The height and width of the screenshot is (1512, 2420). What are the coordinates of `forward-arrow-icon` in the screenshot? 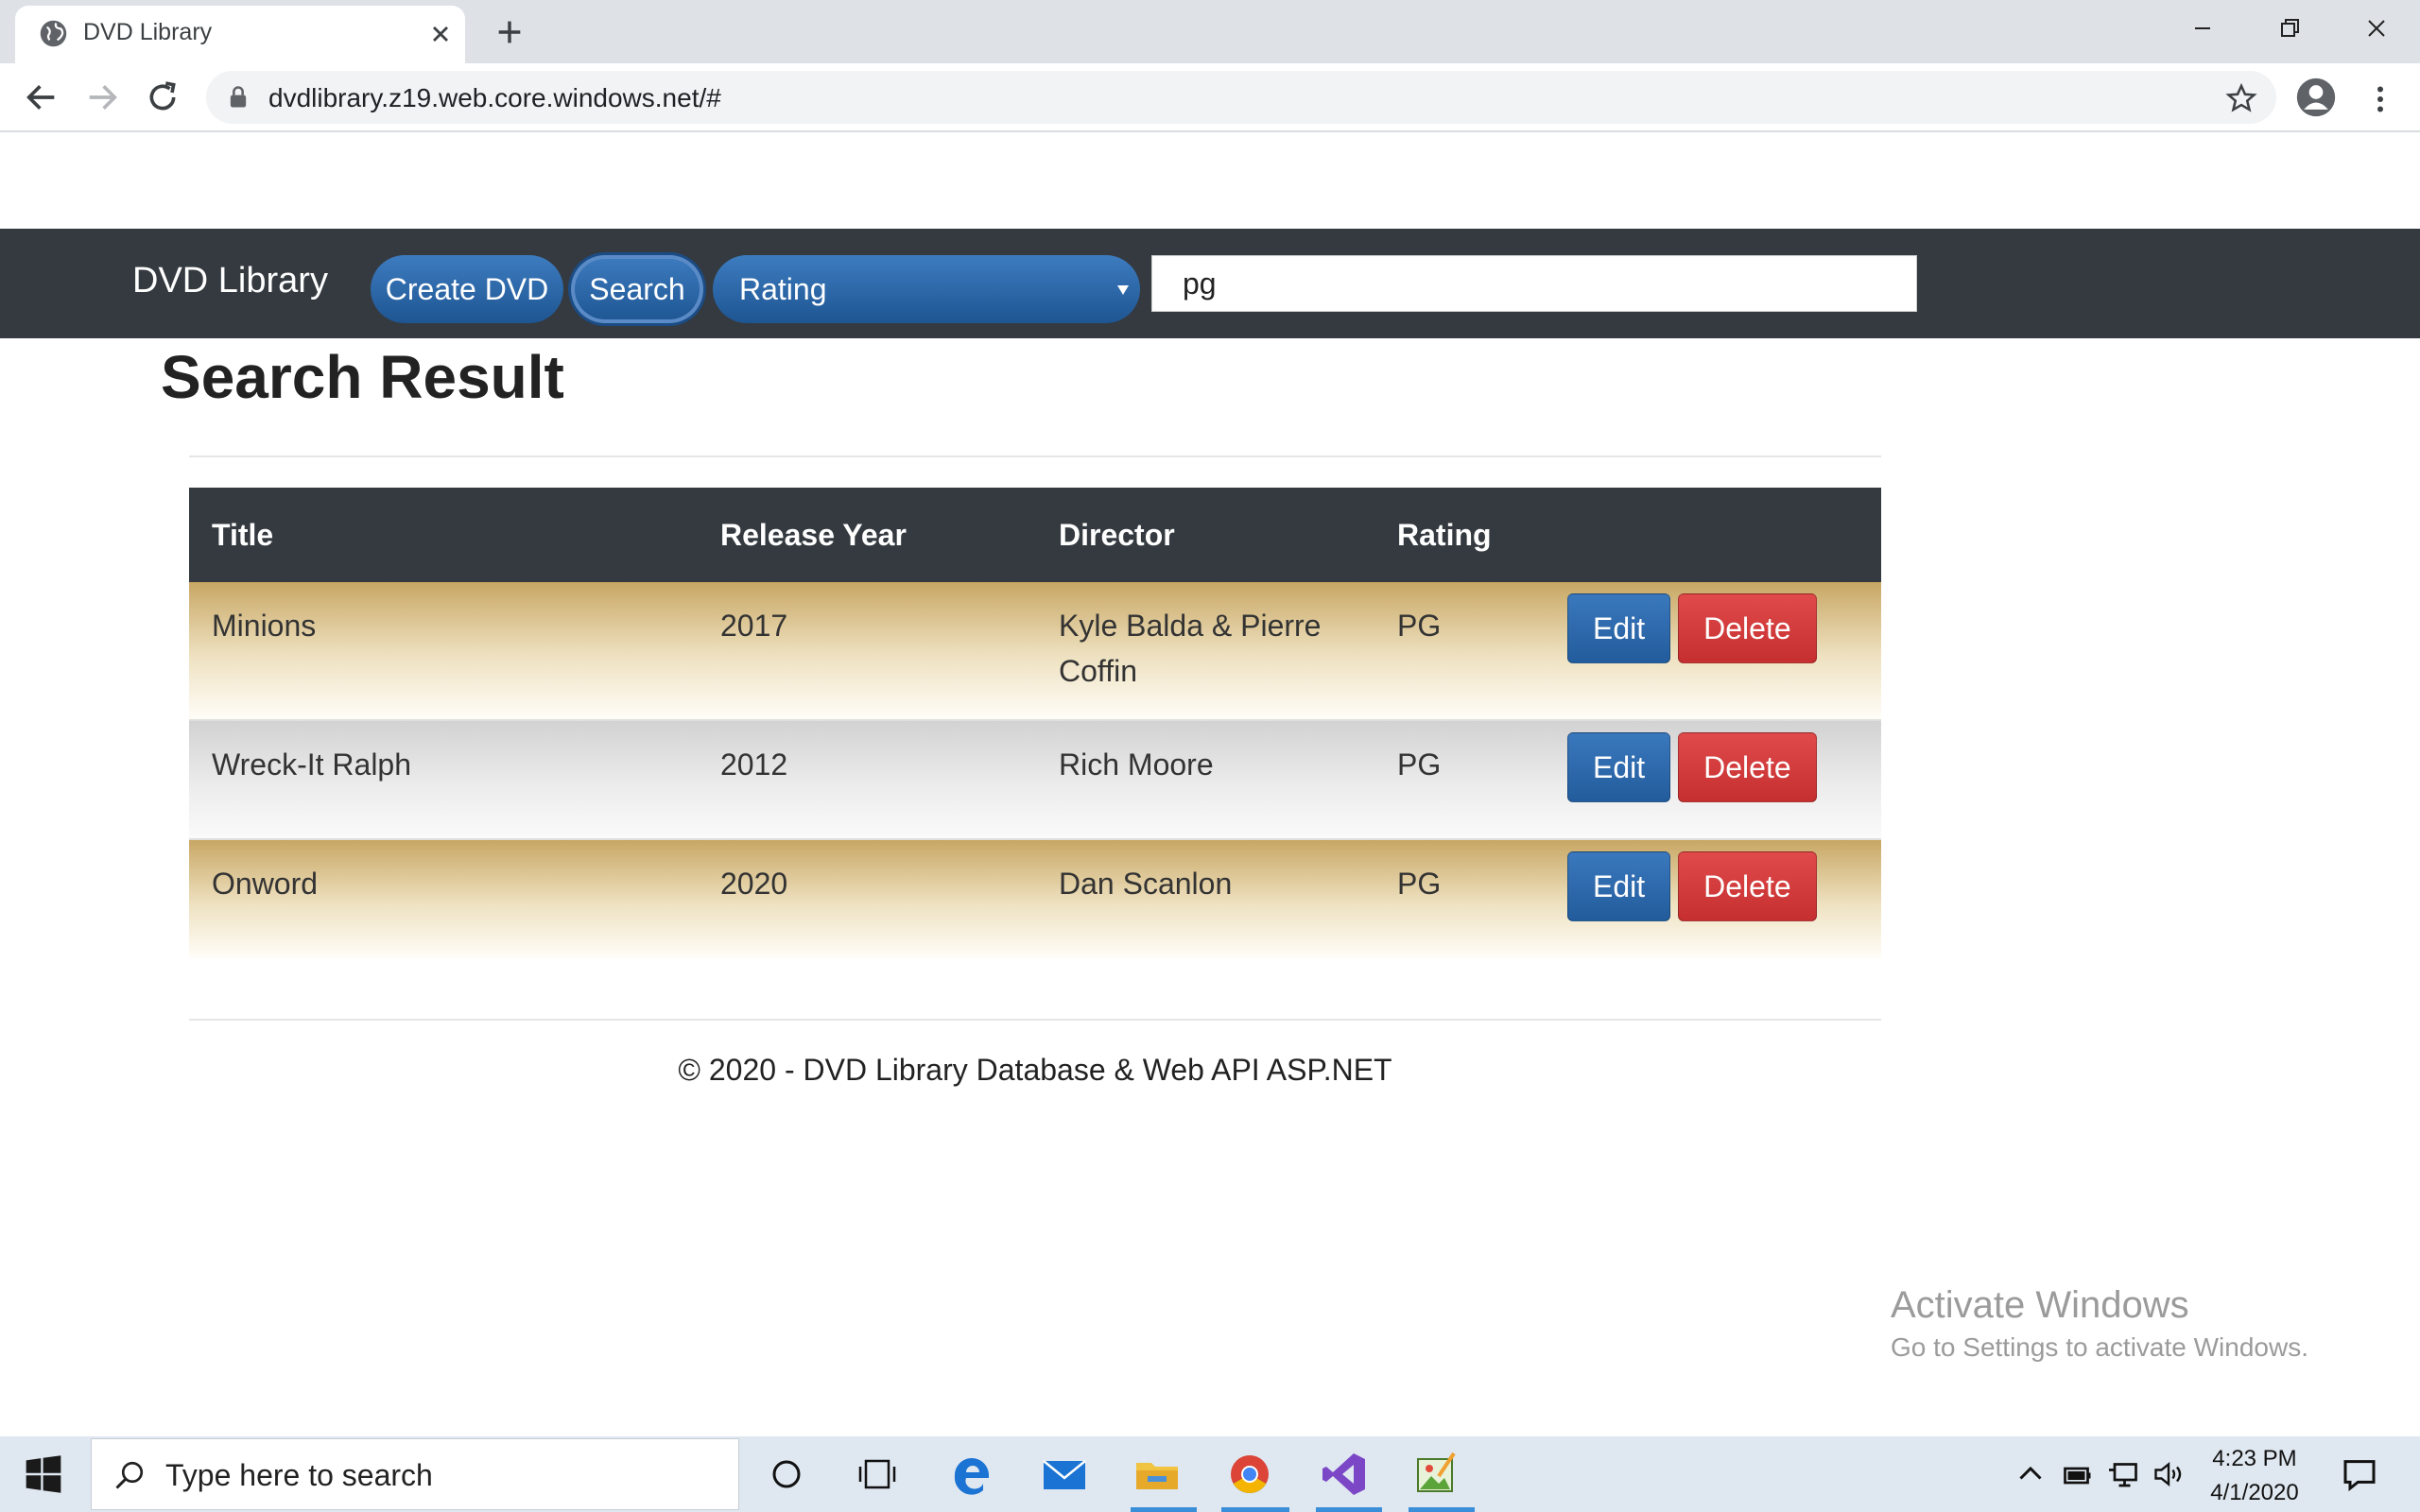 It's located at (102, 97).